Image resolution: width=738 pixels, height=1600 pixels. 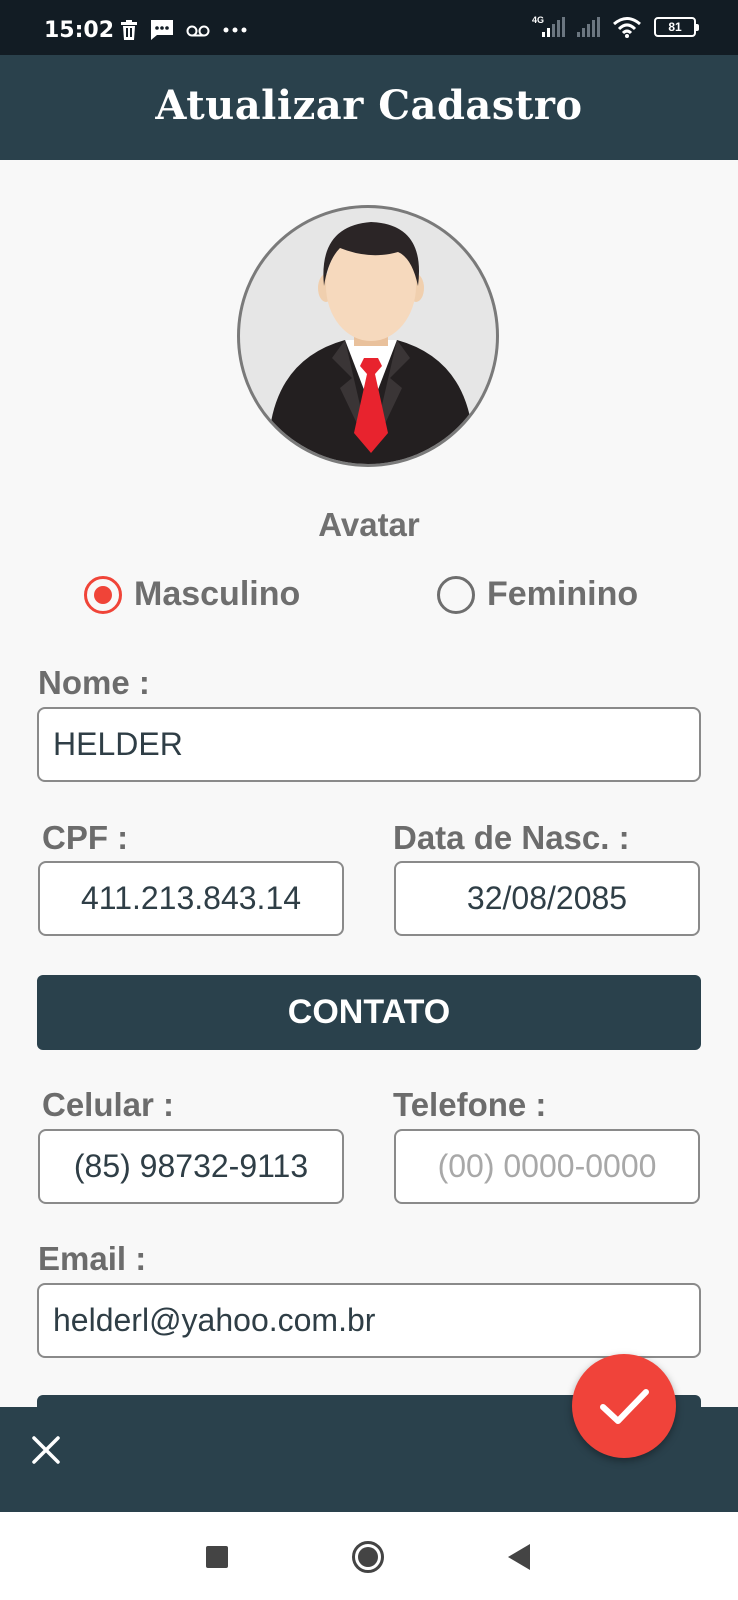 What do you see at coordinates (217, 594) in the screenshot?
I see `radio-label-masculino: Masculino` at bounding box center [217, 594].